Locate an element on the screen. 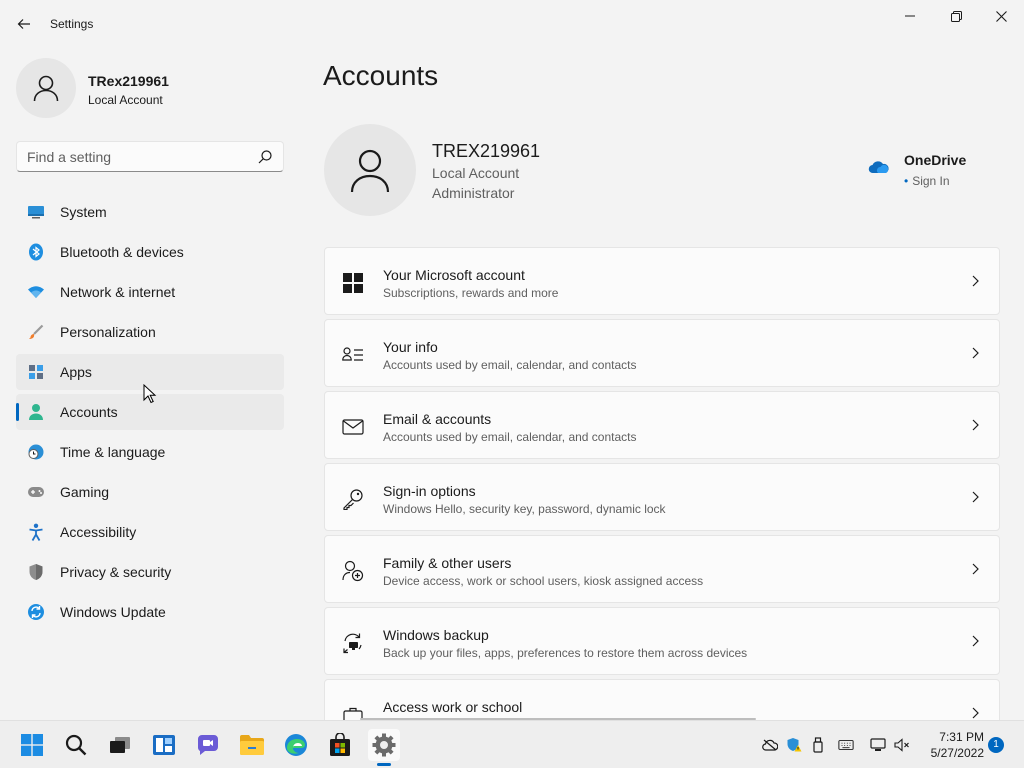  task-view-icon is located at coordinates (120, 745).